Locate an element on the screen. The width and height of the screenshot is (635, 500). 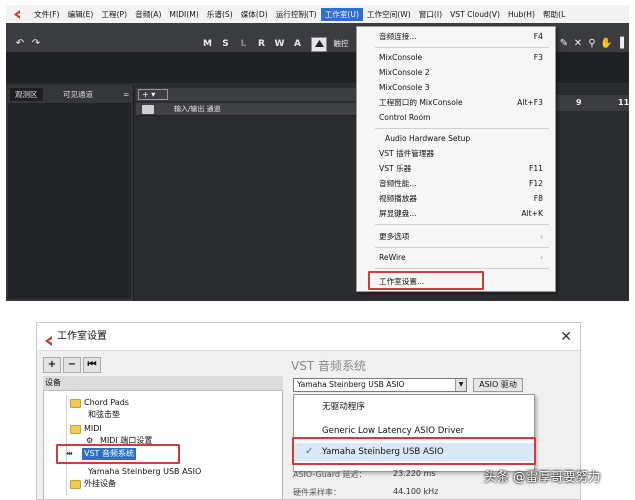
menu-item-on-screen-keyboard: 屏显键盘... Alt+K is located at coordinates (456, 213).